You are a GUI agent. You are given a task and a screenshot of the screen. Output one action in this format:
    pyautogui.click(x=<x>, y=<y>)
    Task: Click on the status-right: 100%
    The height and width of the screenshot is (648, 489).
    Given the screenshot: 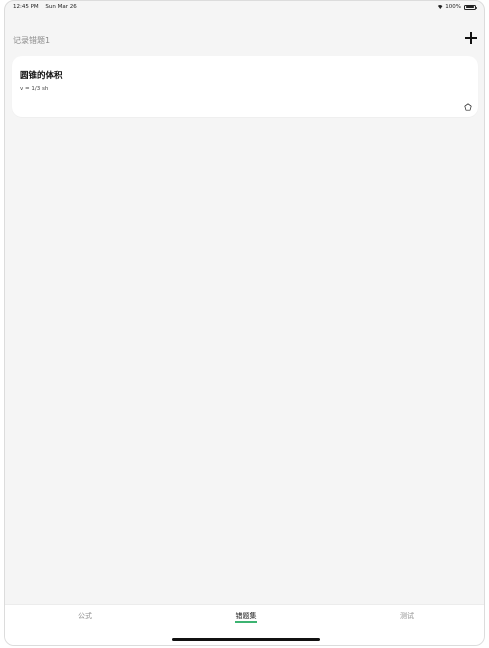 What is the action you would take?
    pyautogui.click(x=457, y=7)
    